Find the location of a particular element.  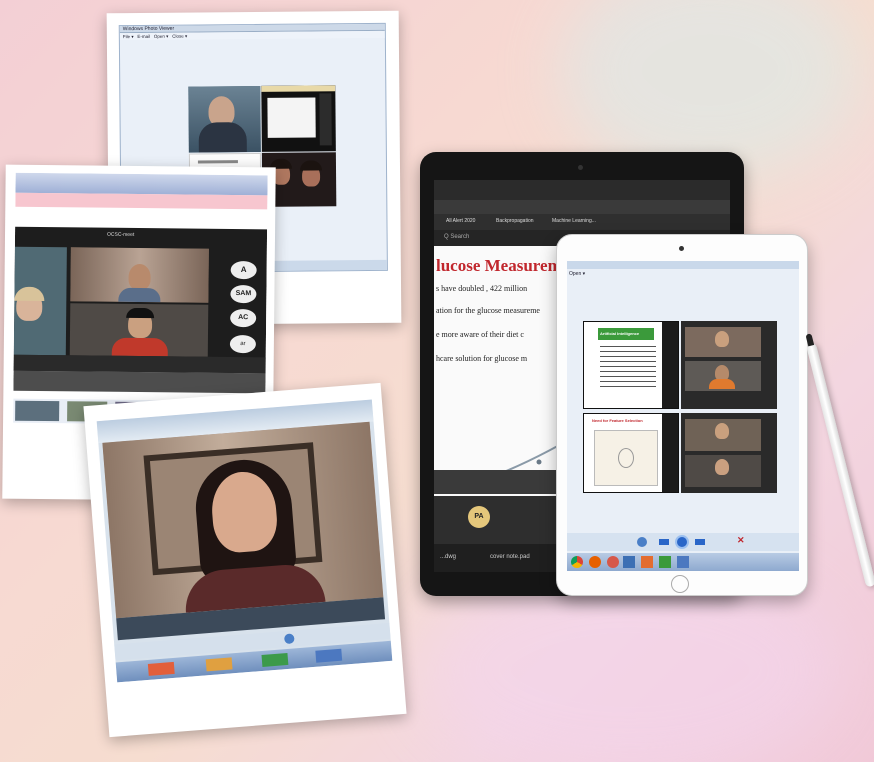

search-hint: Q Search is located at coordinates (456, 237).